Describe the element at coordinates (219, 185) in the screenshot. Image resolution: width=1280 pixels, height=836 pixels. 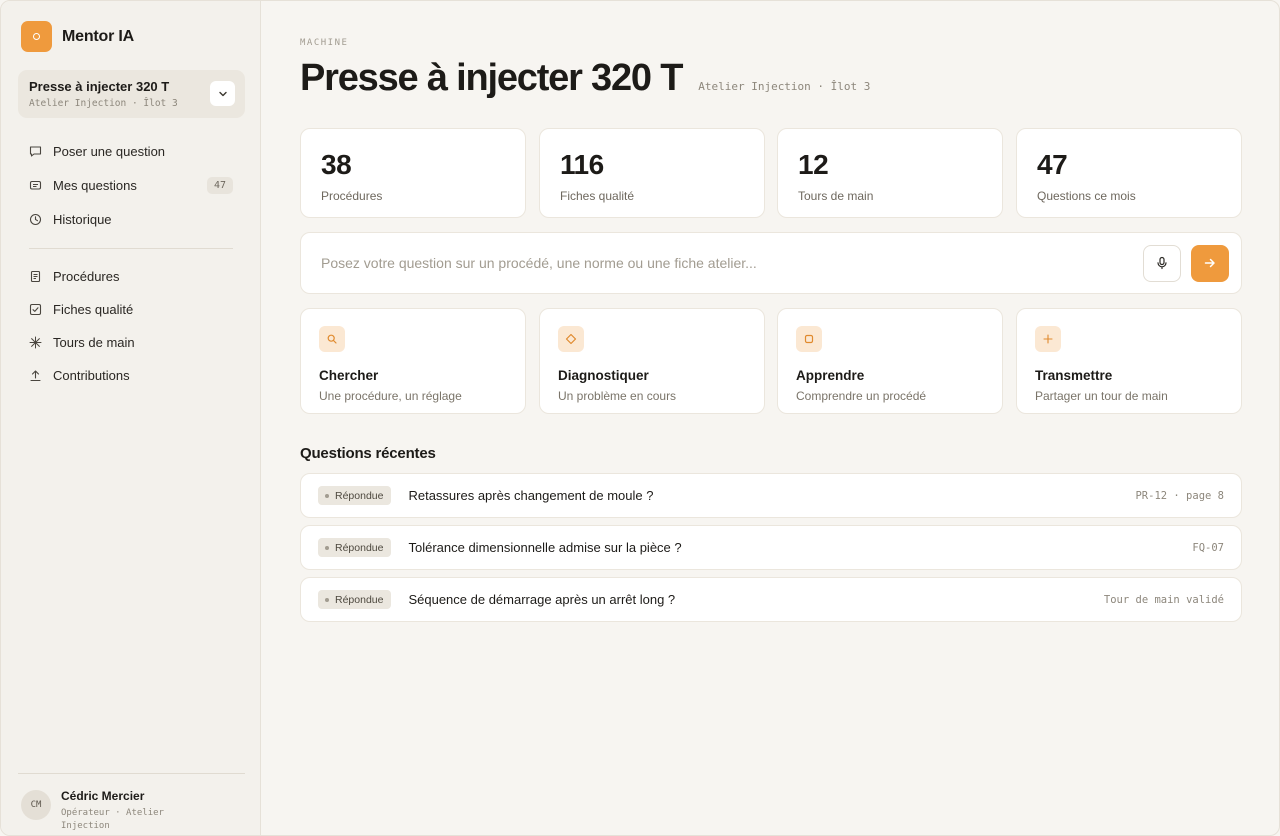
I see `questions-count-badge: 47` at that location.